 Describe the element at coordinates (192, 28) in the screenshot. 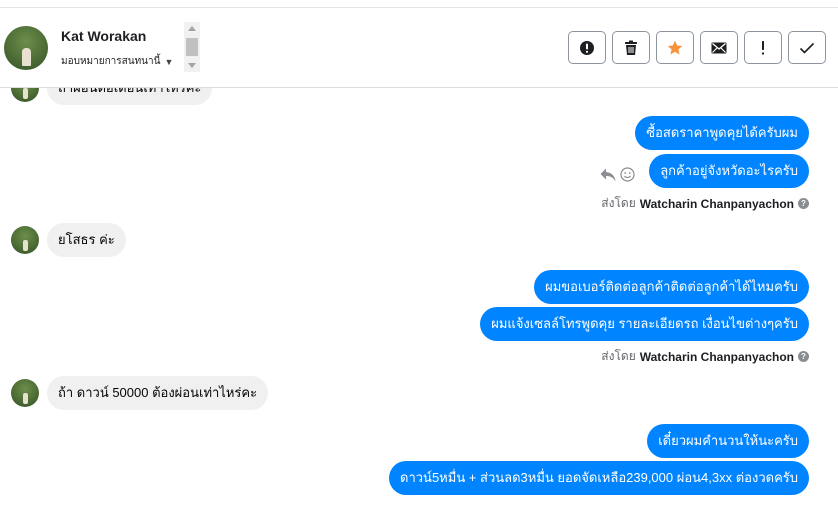

I see `scroll-up-icon` at that location.